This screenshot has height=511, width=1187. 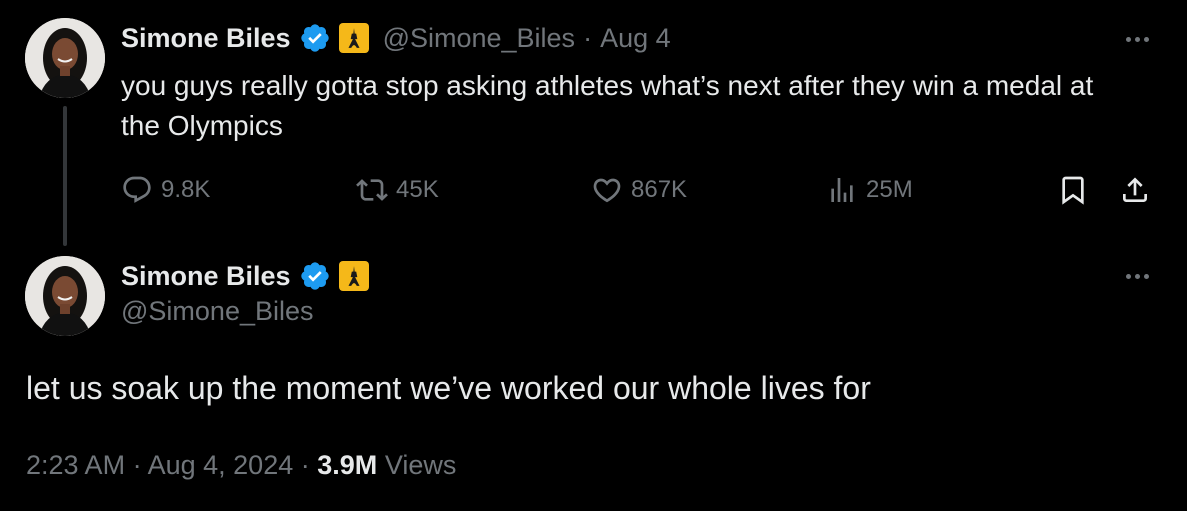 I want to click on tweet-date: Aug 4, so click(x=635, y=38).